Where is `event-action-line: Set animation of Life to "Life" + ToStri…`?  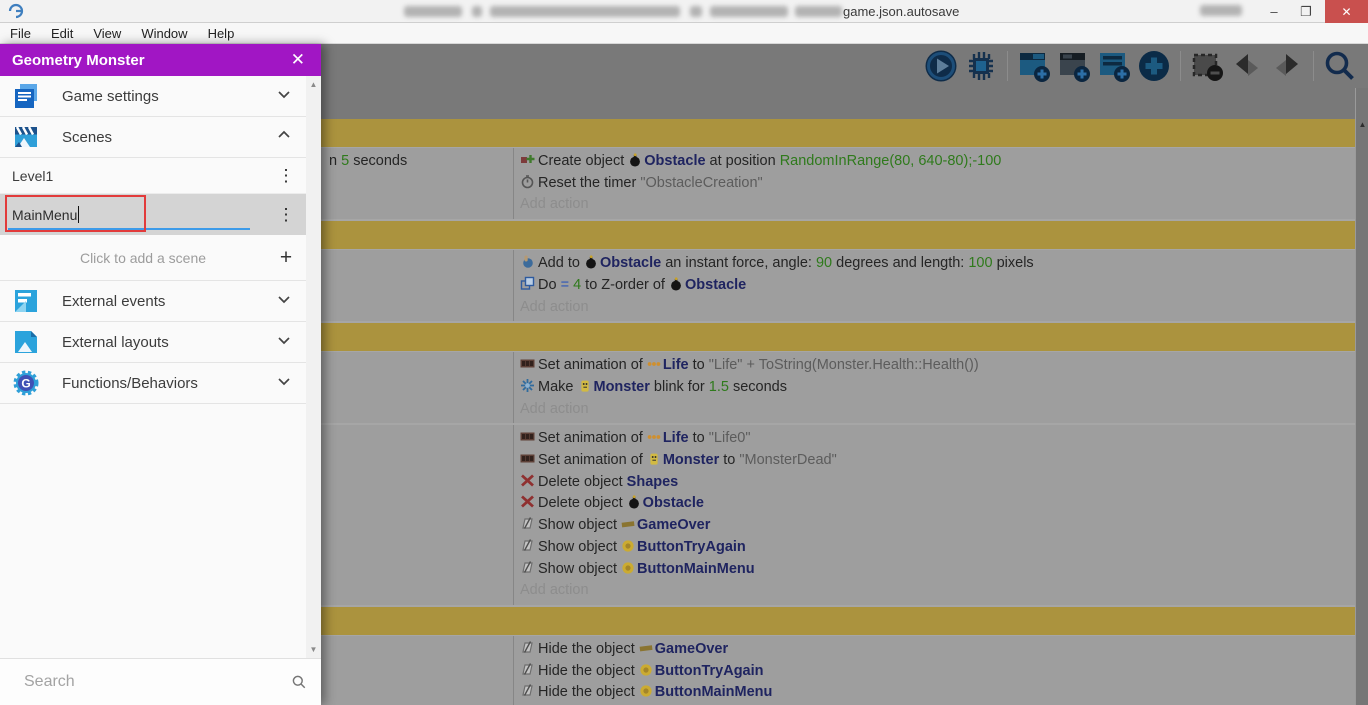 event-action-line: Set animation of Life to "Life" + ToStri… is located at coordinates (935, 366).